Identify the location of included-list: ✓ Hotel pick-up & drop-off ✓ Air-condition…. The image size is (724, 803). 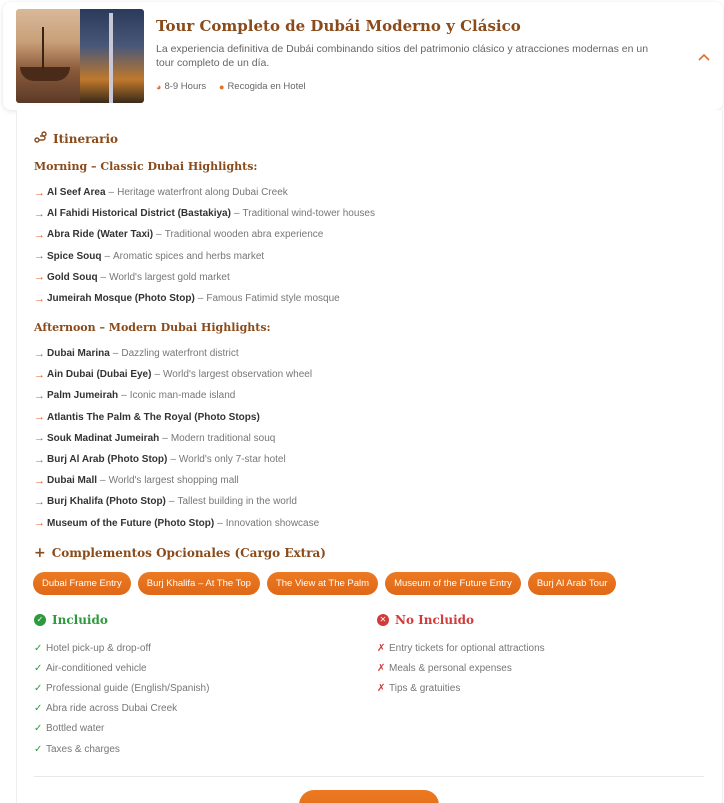
(121, 698).